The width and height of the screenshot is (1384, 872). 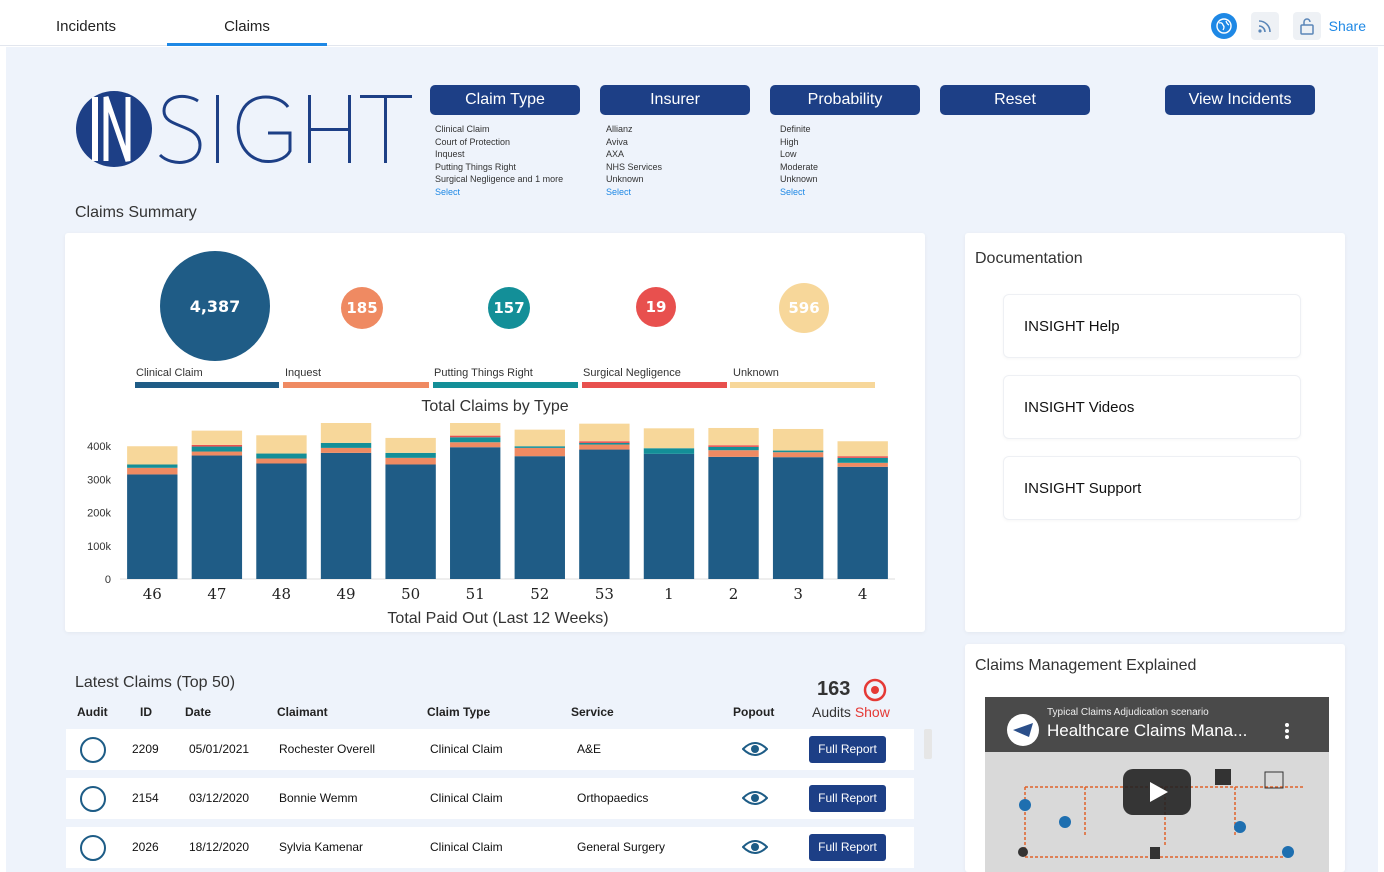 I want to click on target-icon, so click(x=875, y=690).